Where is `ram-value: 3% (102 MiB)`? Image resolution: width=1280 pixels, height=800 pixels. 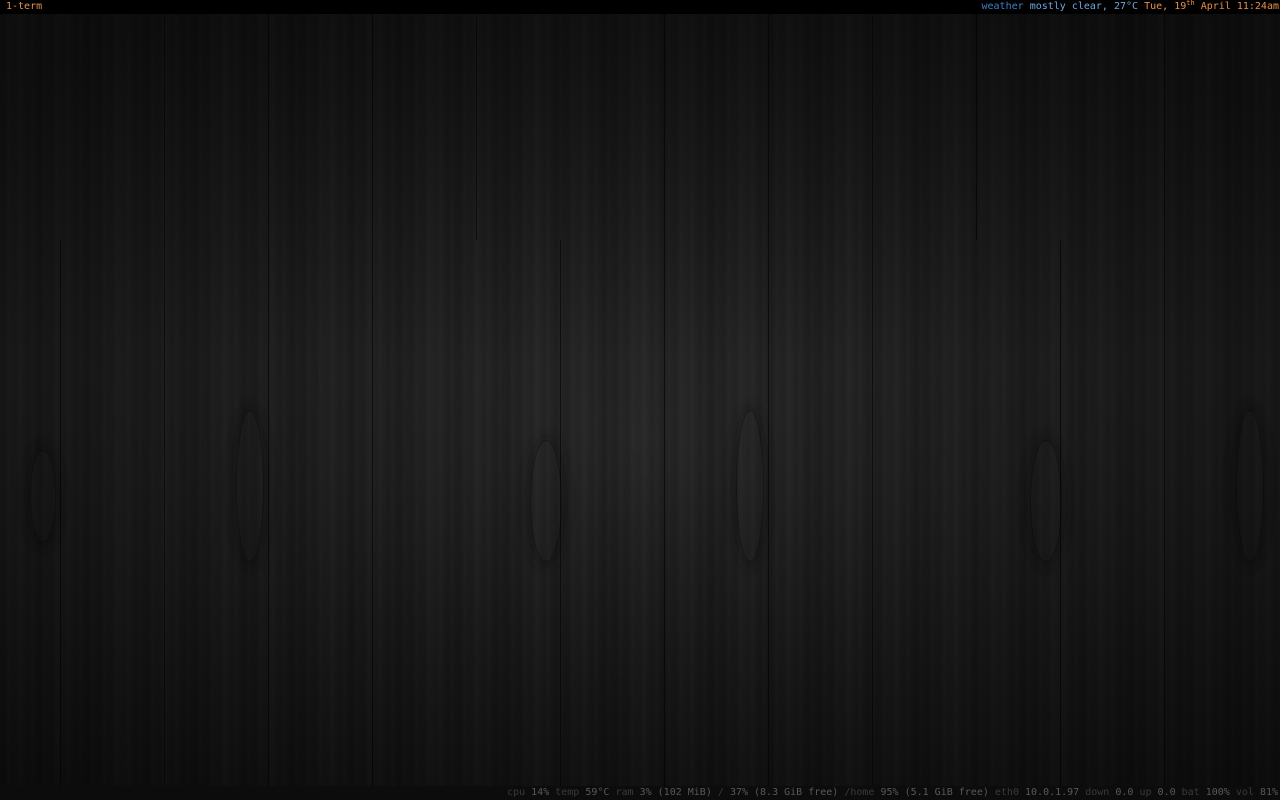
ram-value: 3% (102 MiB) is located at coordinates (675, 792).